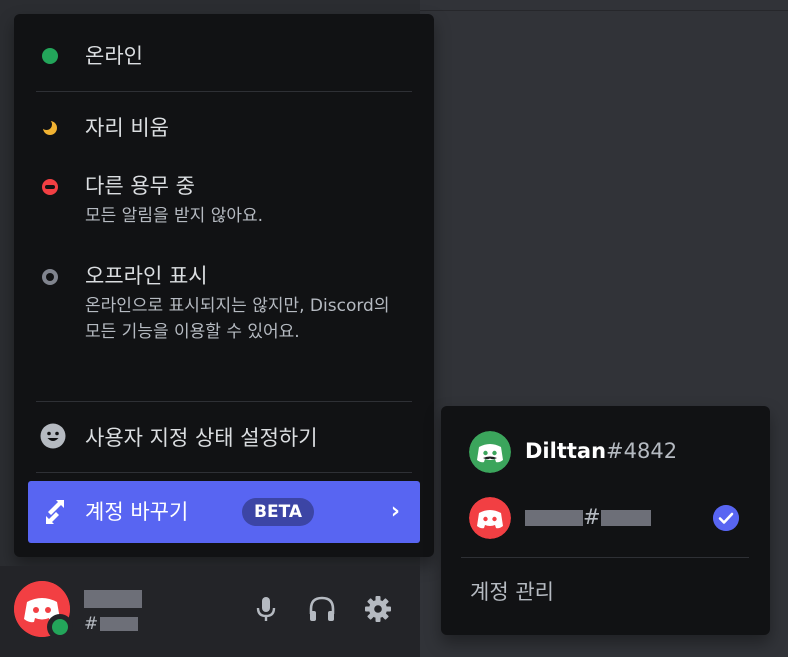 This screenshot has height=657, width=788. Describe the element at coordinates (127, 128) in the screenshot. I see `status-option-title: 자리 비움` at that location.